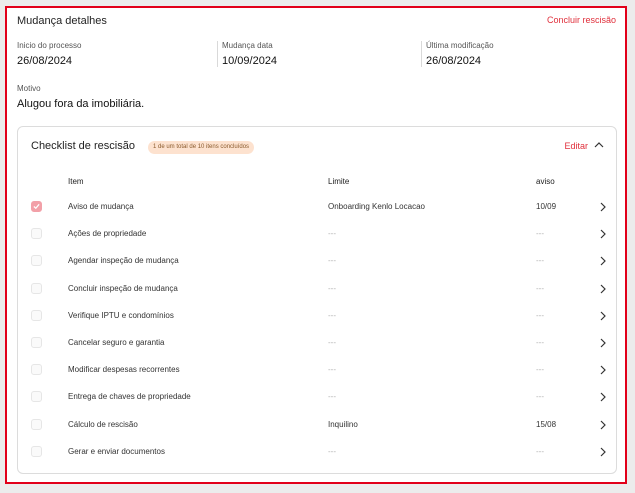  I want to click on meta-start-date: Inicio do processo 26/08/2024, so click(49, 54).